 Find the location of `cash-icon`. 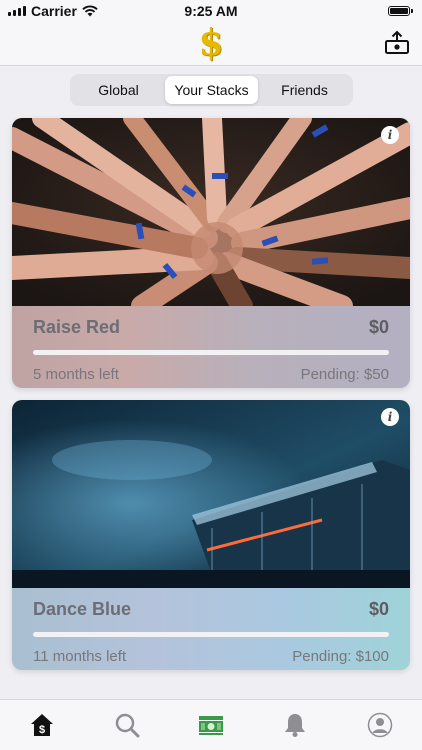

cash-icon is located at coordinates (210, 725).